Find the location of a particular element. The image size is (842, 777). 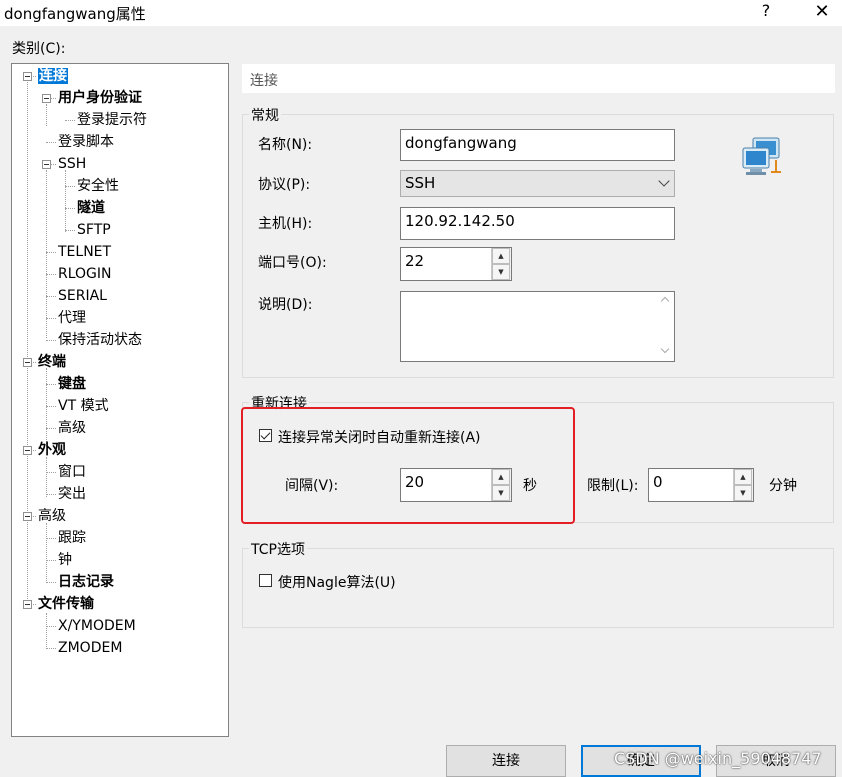

chevron-down-icon is located at coordinates (664, 181).